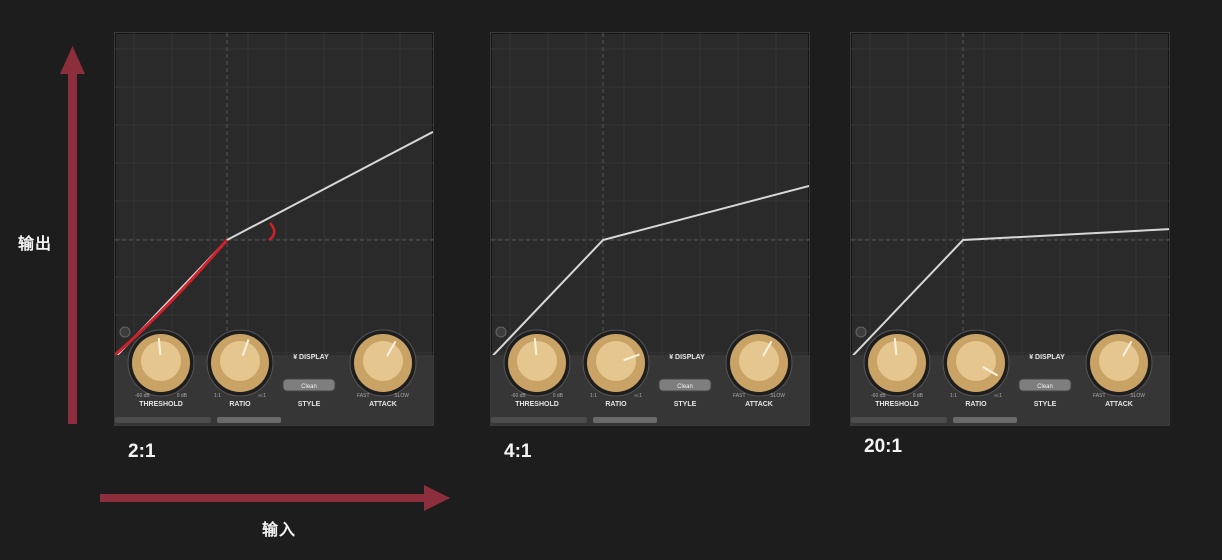 This screenshot has height=560, width=1222. What do you see at coordinates (883, 446) in the screenshot?
I see `ratio-caption: 20:1` at bounding box center [883, 446].